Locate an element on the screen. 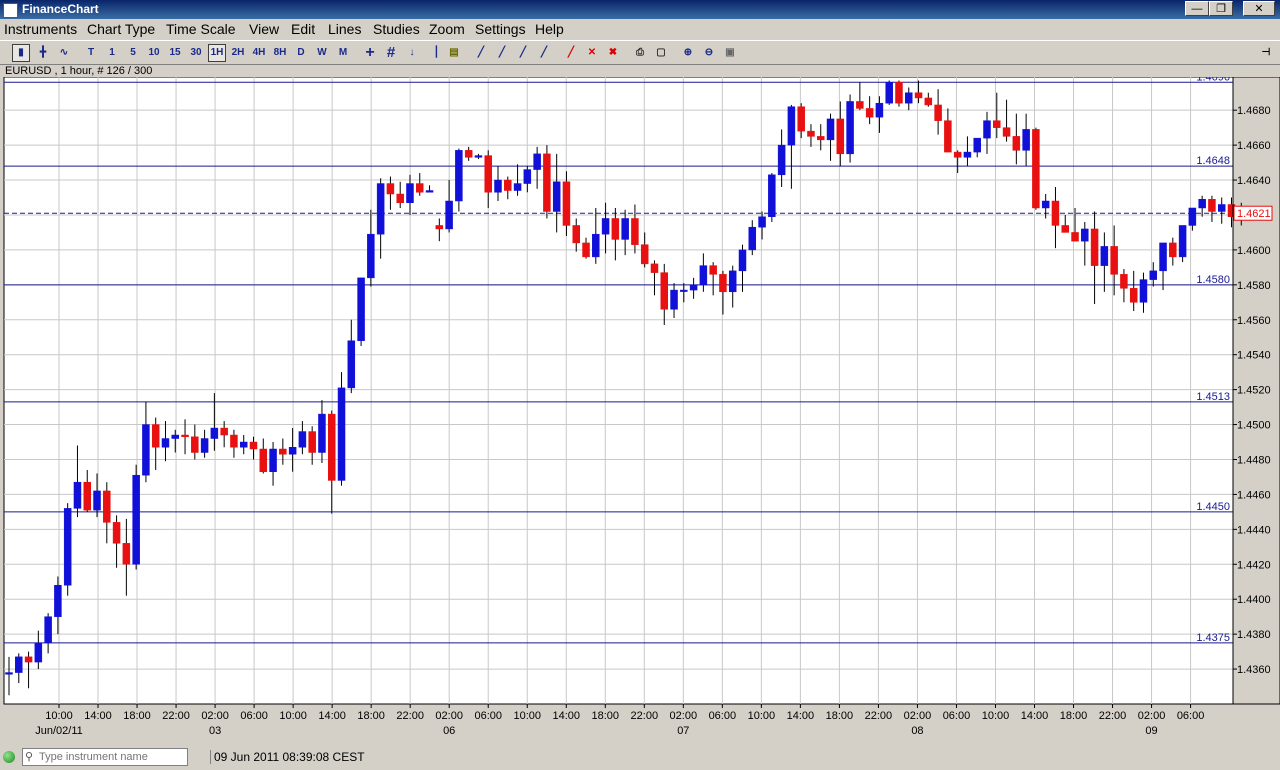 The width and height of the screenshot is (1280, 770). y-tick-label: 1.4580 is located at coordinates (1254, 286).